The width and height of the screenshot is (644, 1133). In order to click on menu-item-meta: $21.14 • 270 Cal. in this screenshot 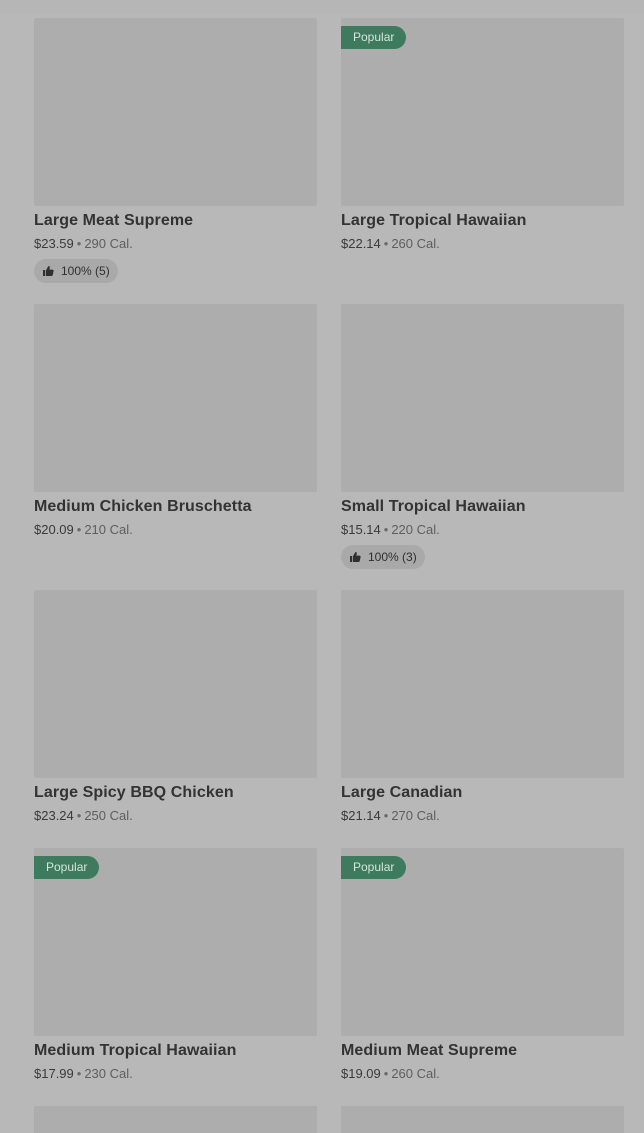, I will do `click(482, 815)`.